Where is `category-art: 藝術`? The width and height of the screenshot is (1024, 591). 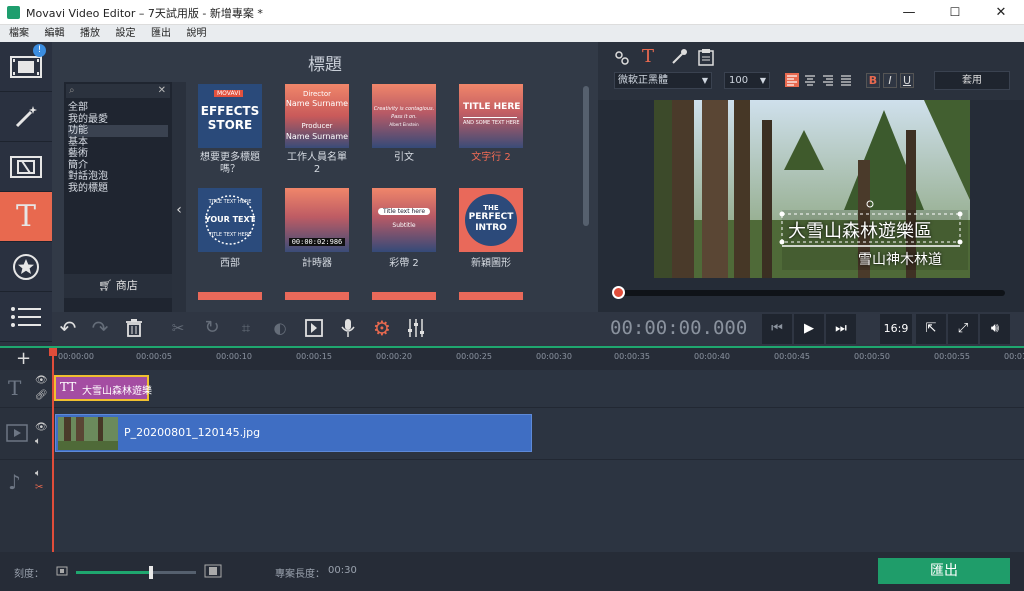 category-art: 藝術 is located at coordinates (118, 154).